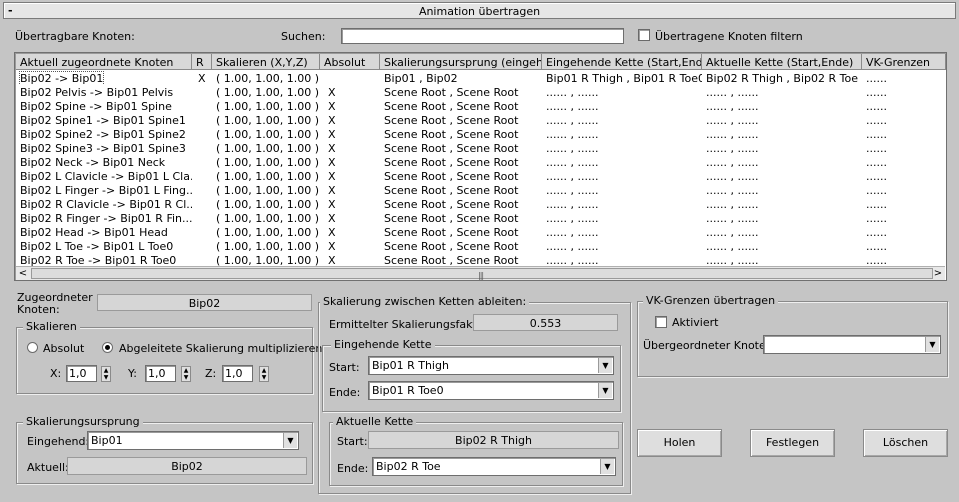  I want to click on scroll-right-arrow-icon: >, so click(938, 273).